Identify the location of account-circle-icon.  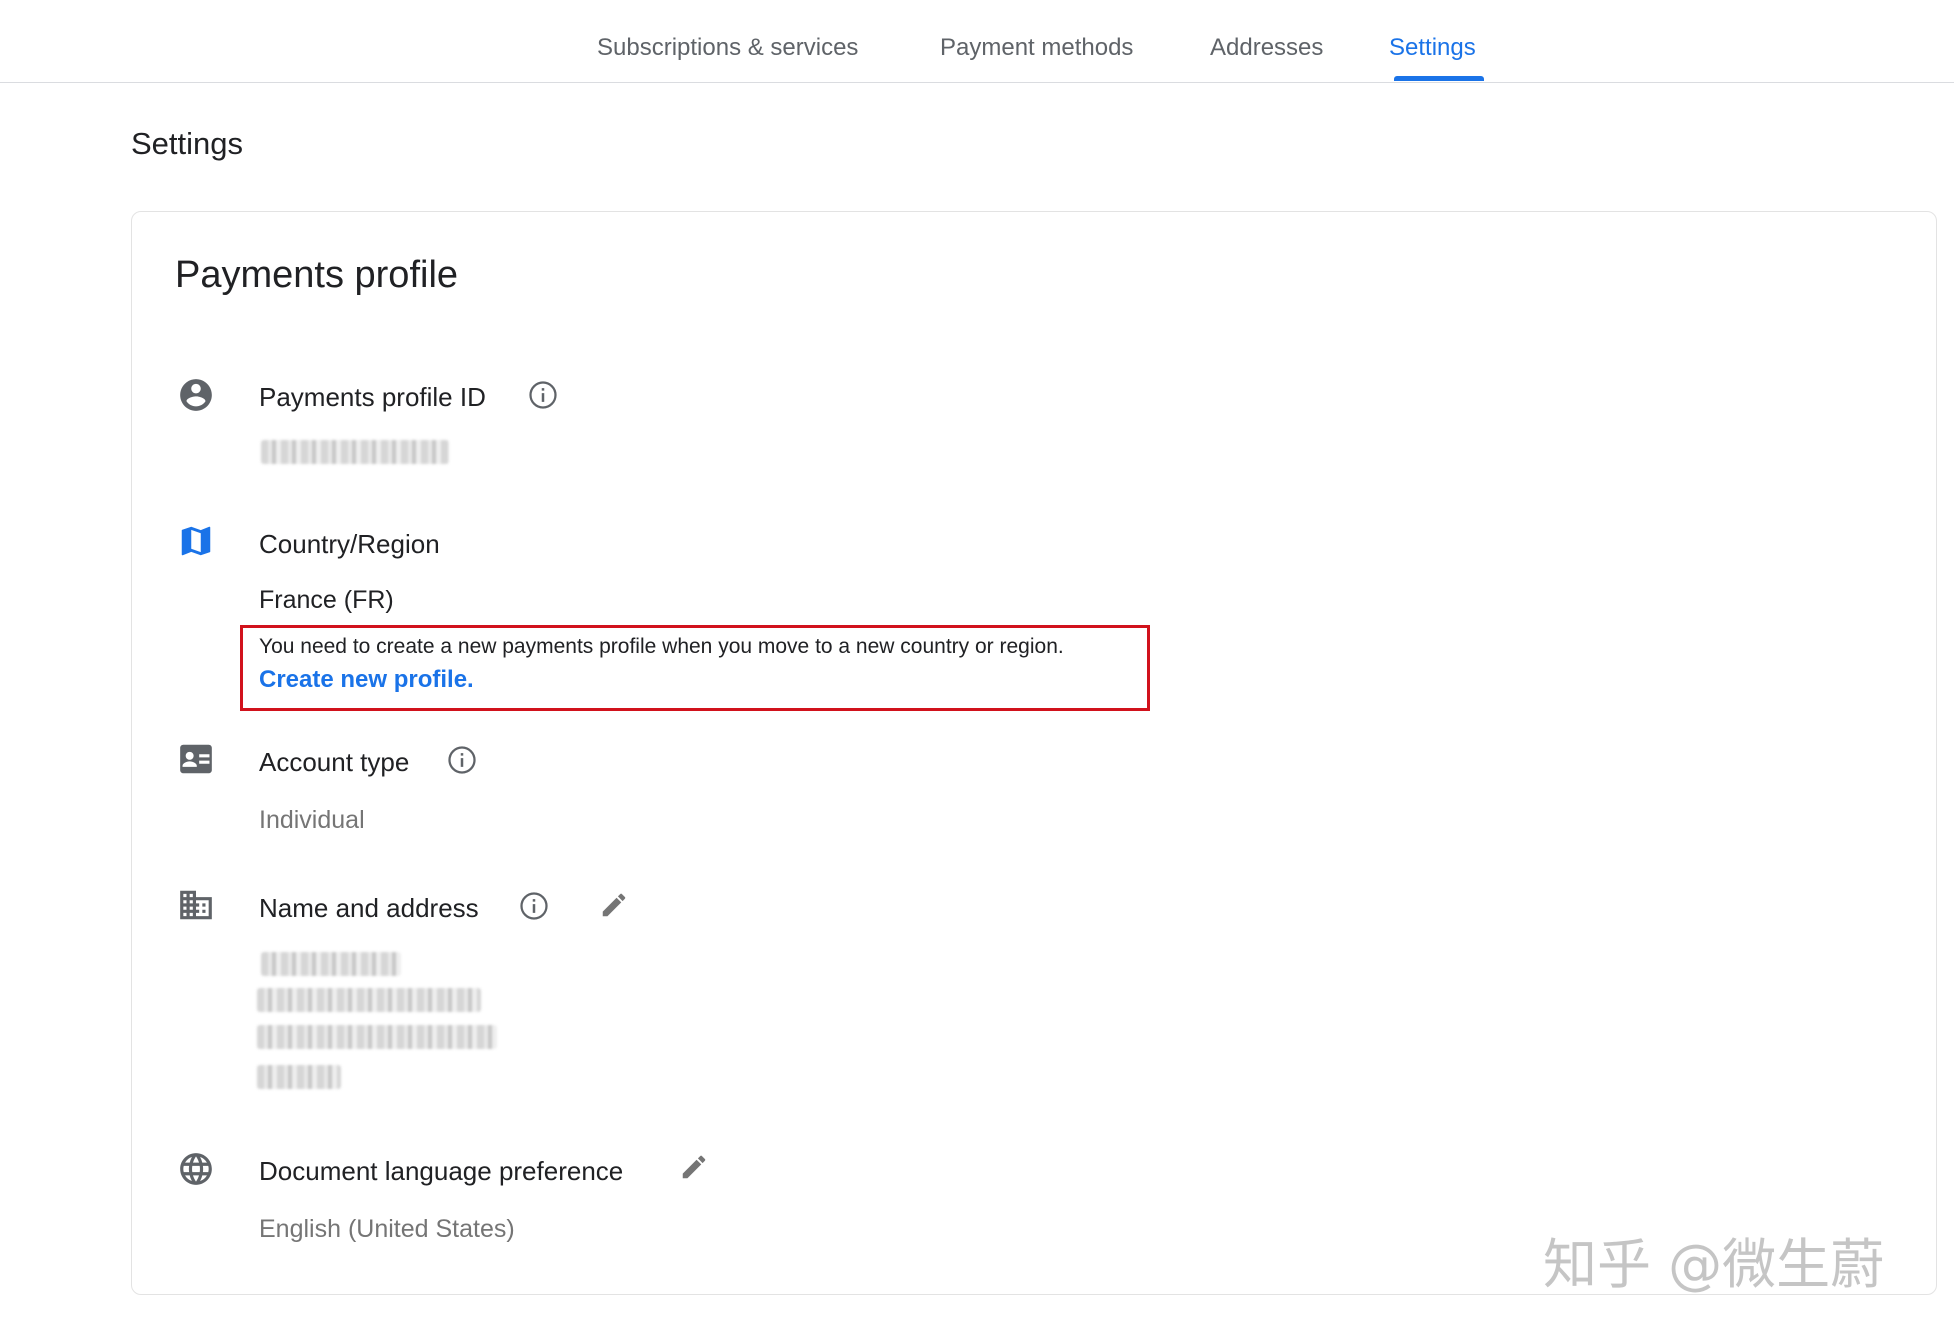
(196, 395).